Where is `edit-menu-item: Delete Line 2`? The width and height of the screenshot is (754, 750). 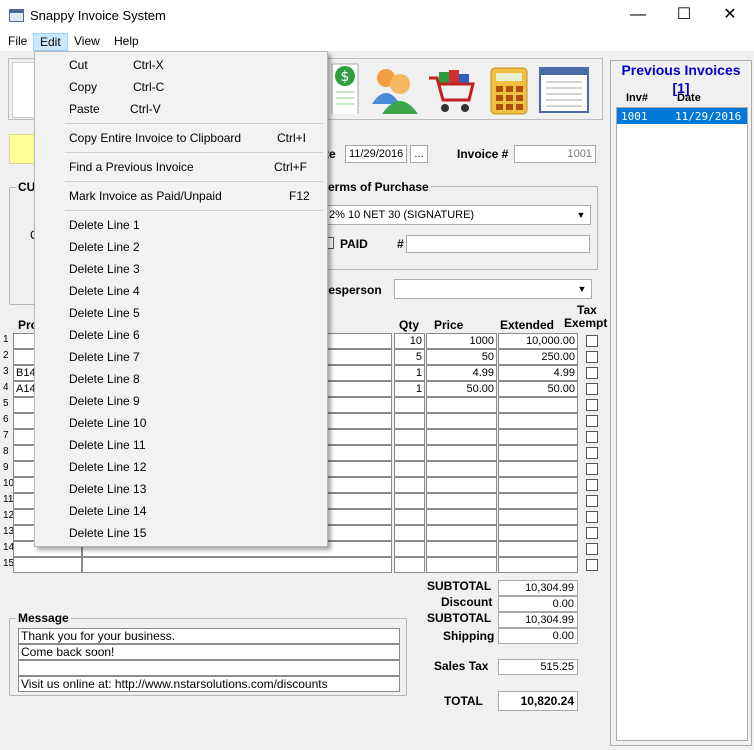 edit-menu-item: Delete Line 2 is located at coordinates (181, 247).